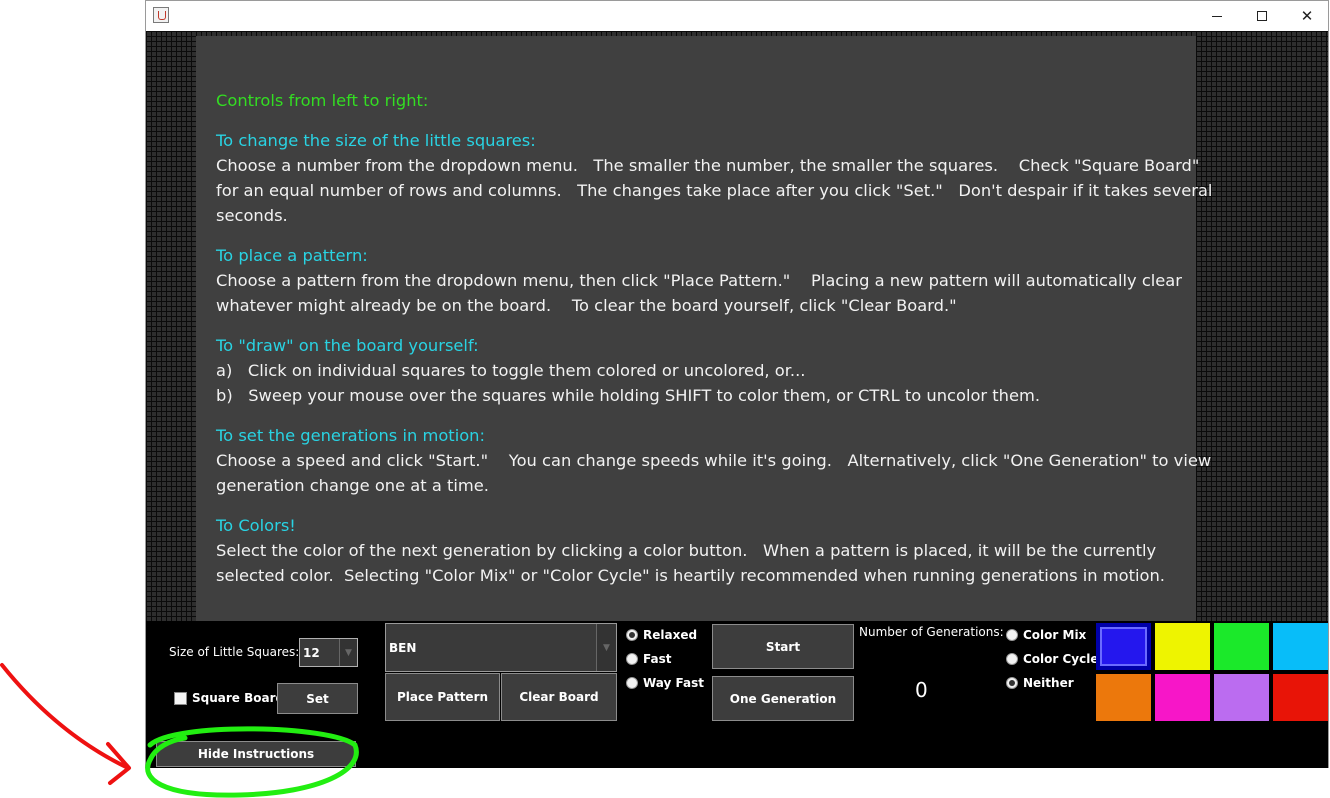 Image resolution: width=1330 pixels, height=798 pixels. I want to click on red-arrow-annotation, so click(65, 724).